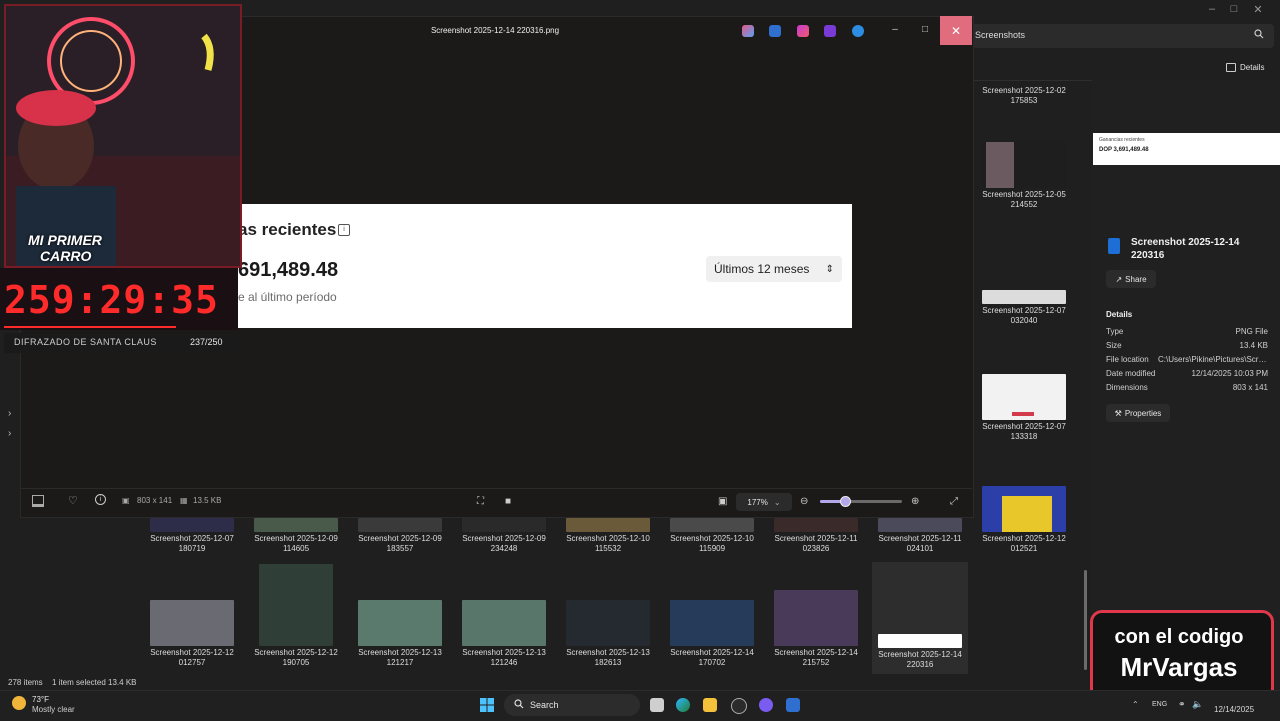 The height and width of the screenshot is (721, 1280). I want to click on filmstrip-icon, so click(38, 501).